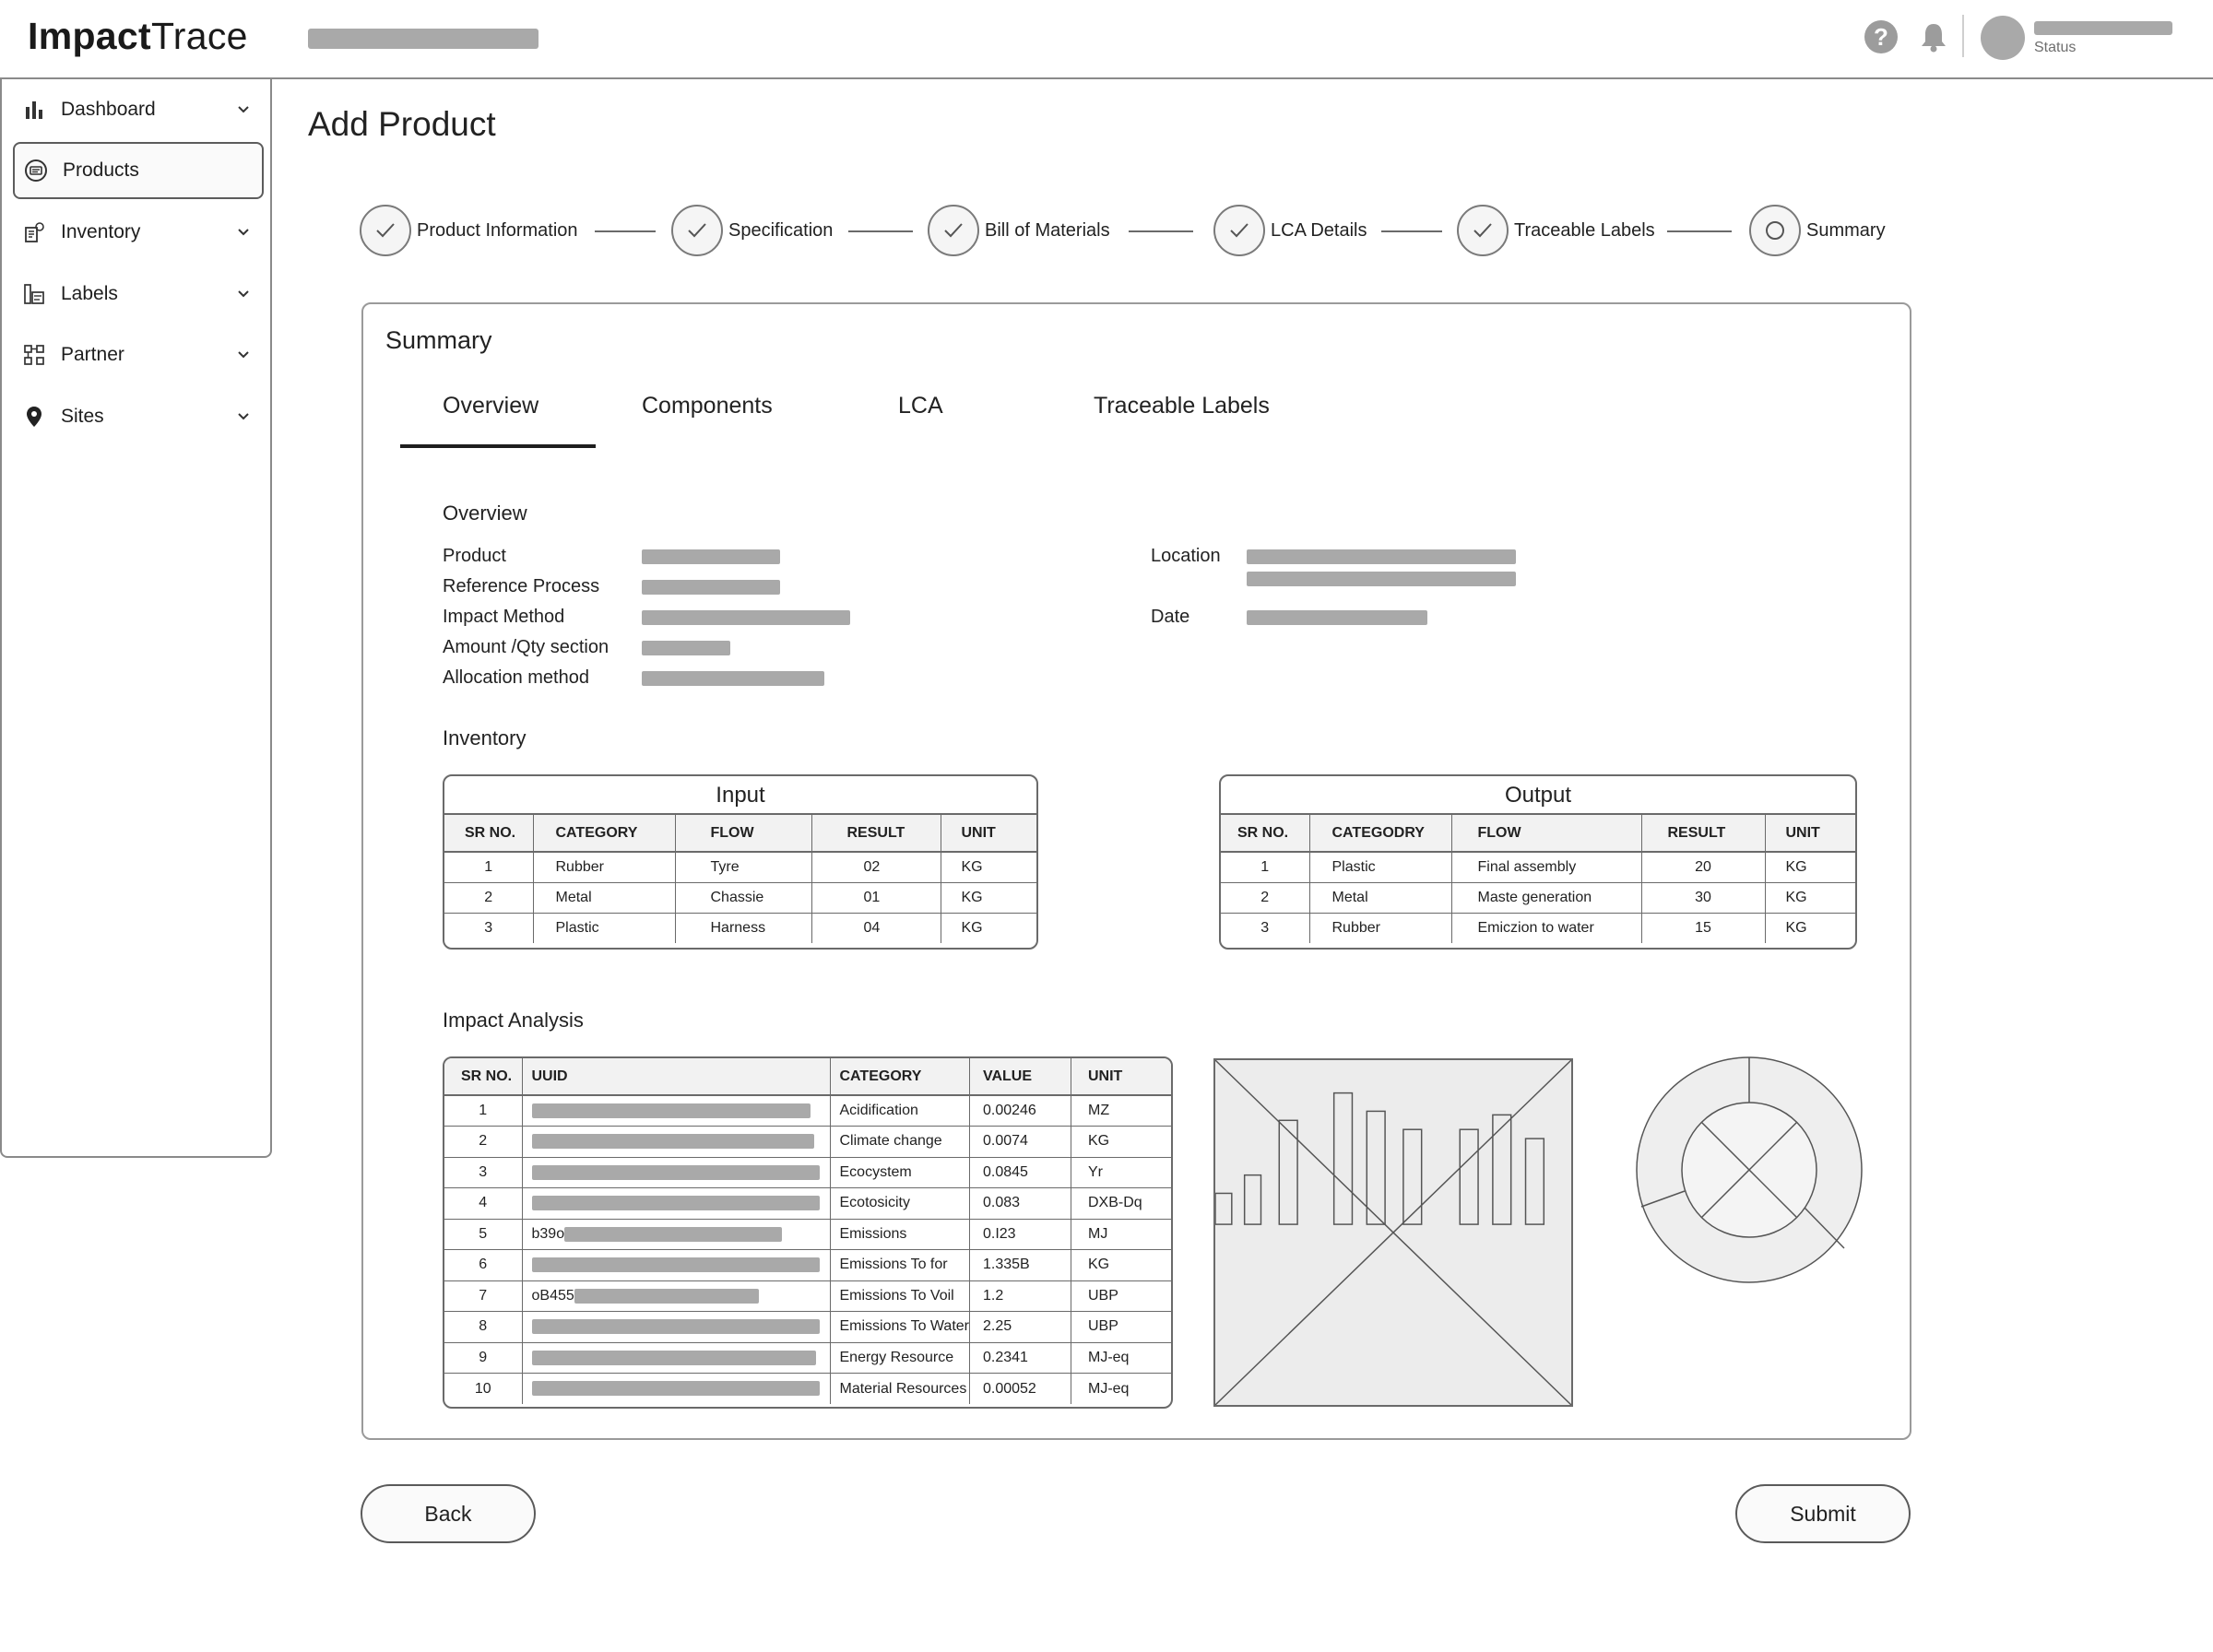 Image resolution: width=2213 pixels, height=1652 pixels. I want to click on sidebar-item-sites: Sites, so click(138, 416).